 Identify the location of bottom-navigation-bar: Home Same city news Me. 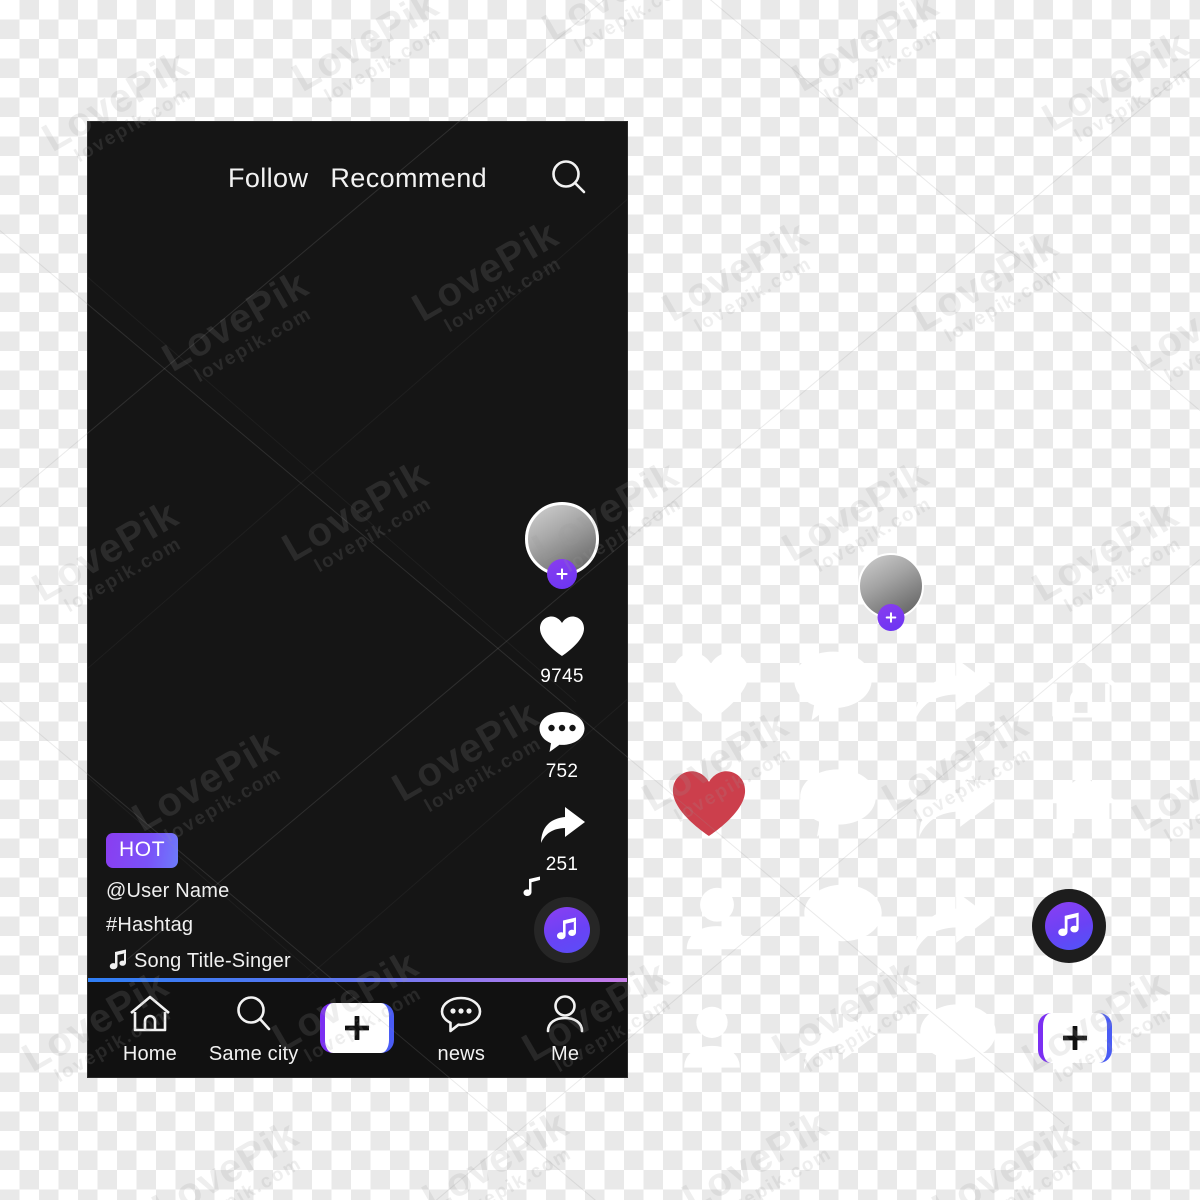
(357, 1029).